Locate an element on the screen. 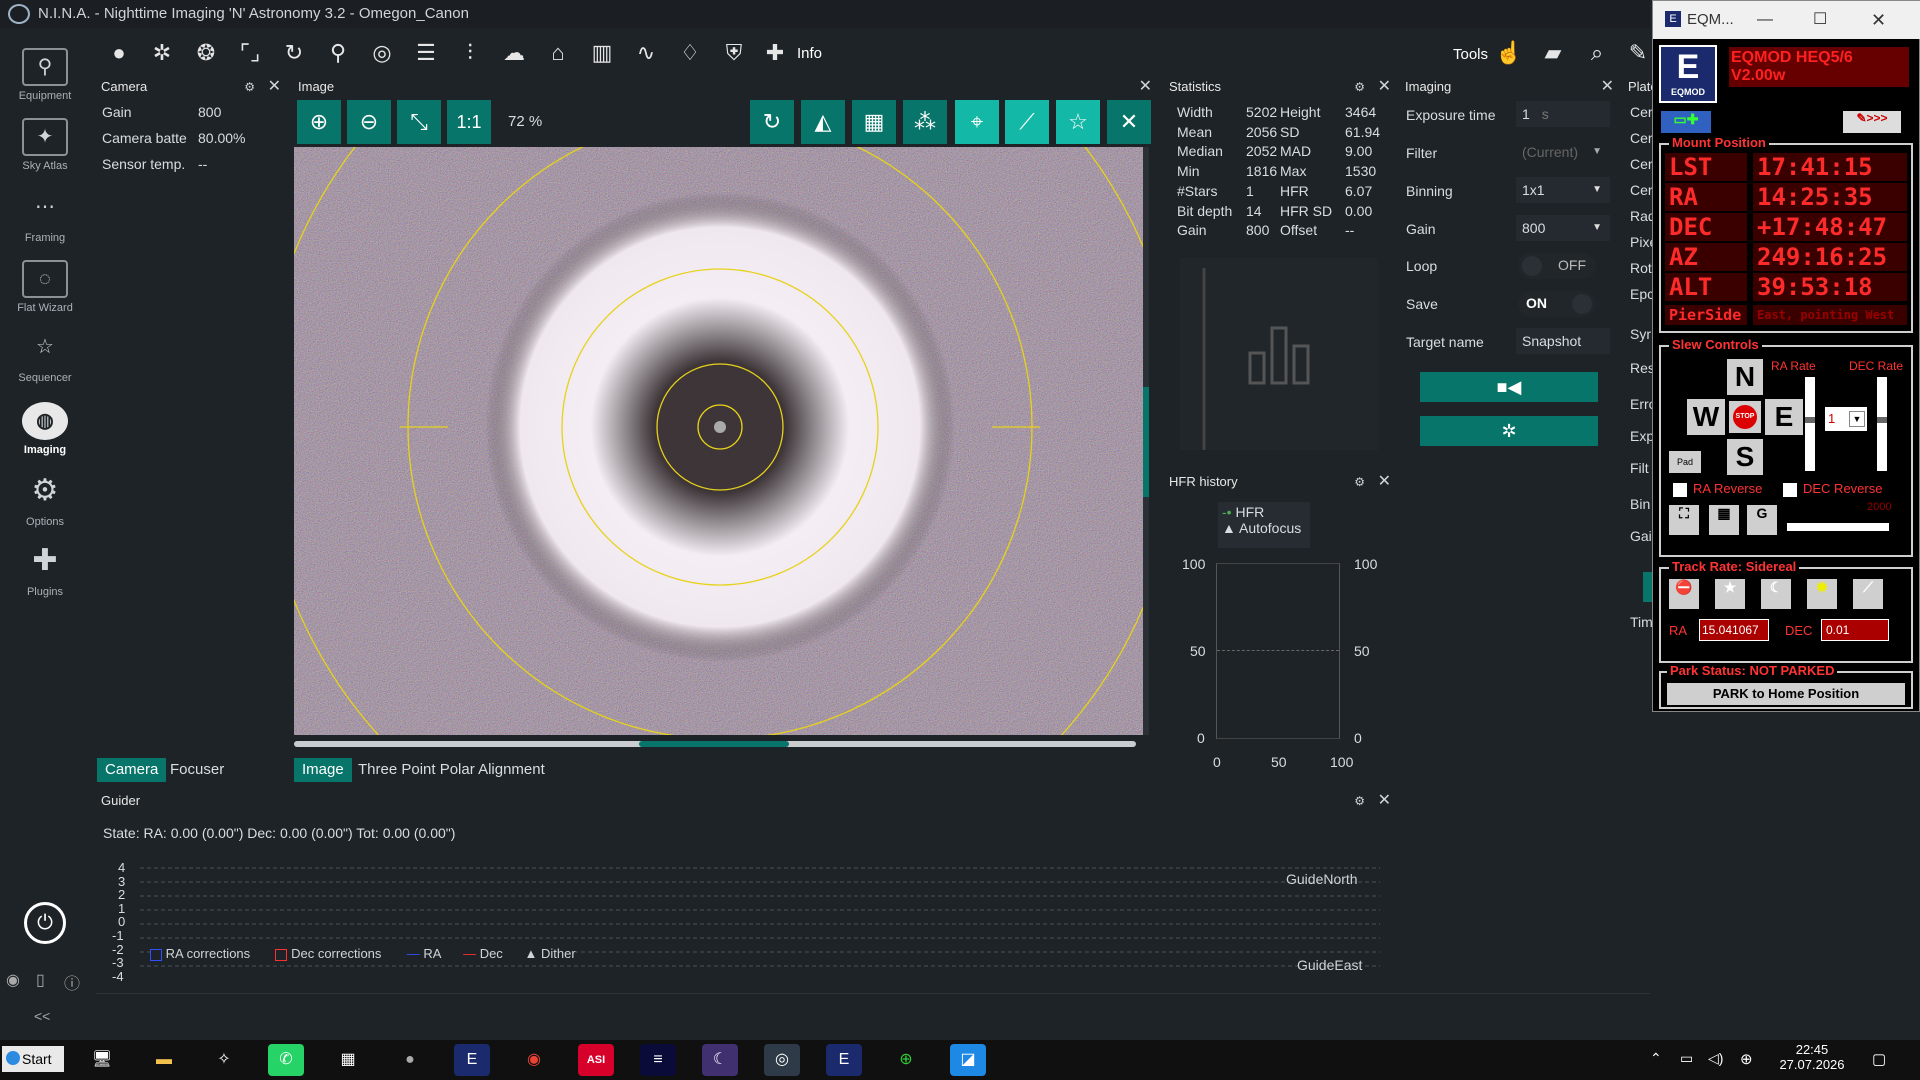 The height and width of the screenshot is (1080, 1920). ra-rate-slider is located at coordinates (1810, 424).